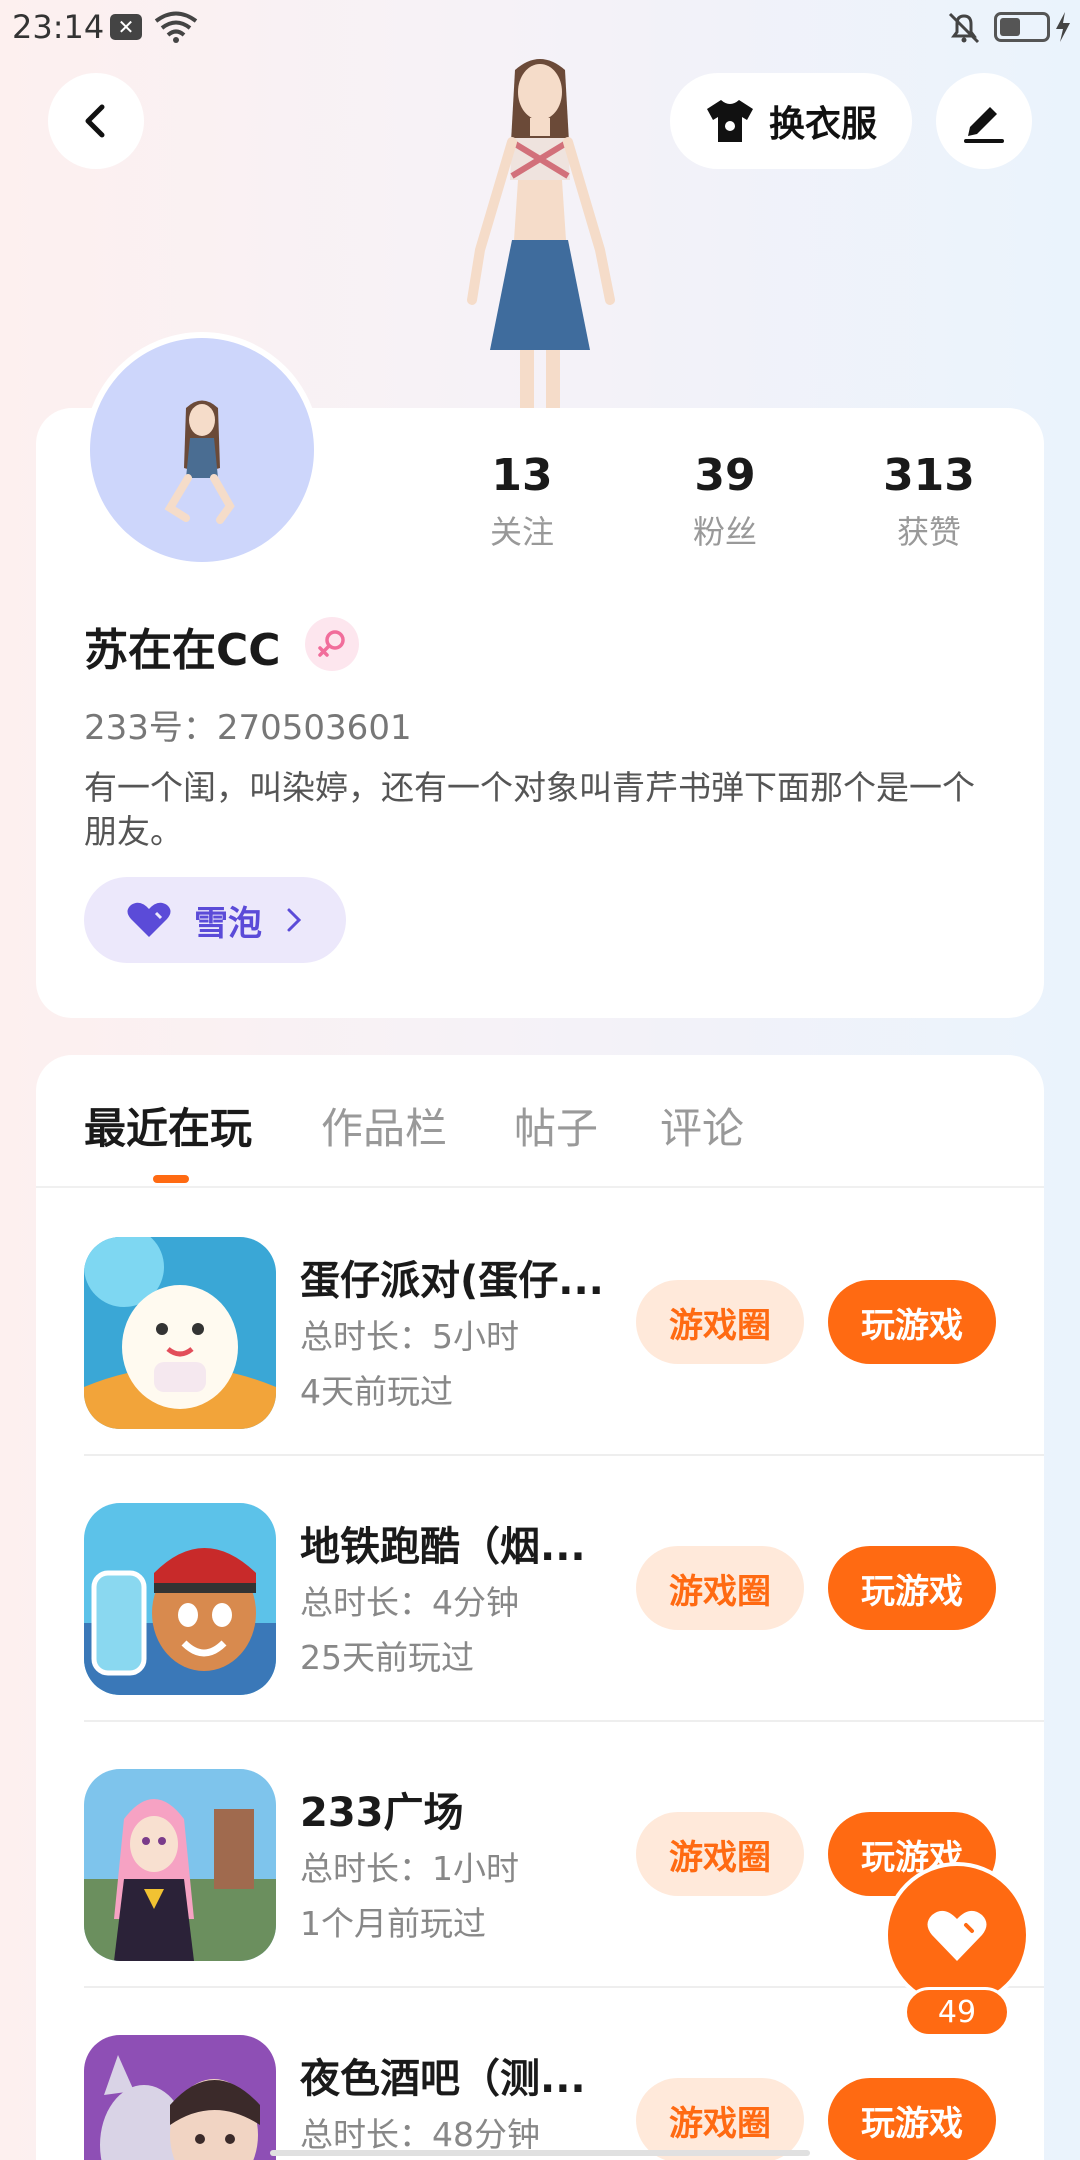 This screenshot has width=1080, height=2160. Describe the element at coordinates (168, 1125) in the screenshot. I see `tab-recent-play: 最近在玩` at that location.